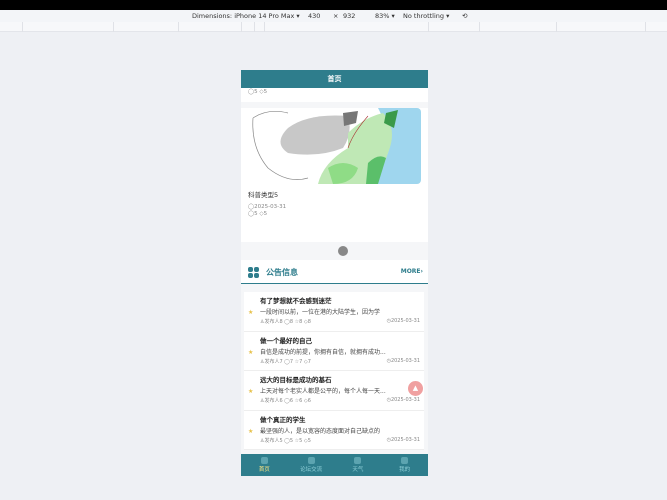 The image size is (667, 500). What do you see at coordinates (289, 322) in the screenshot?
I see `item-likes: ◯8` at bounding box center [289, 322].